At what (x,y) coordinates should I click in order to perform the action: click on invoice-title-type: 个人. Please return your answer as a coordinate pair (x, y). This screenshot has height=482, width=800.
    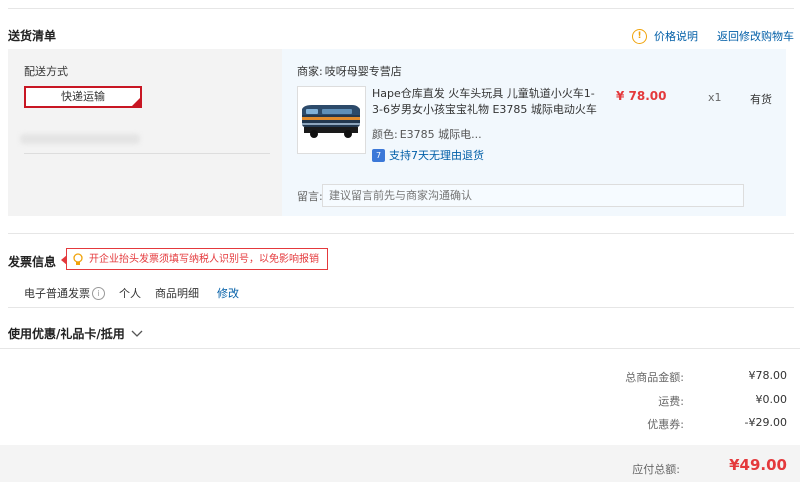
    Looking at the image, I should click on (130, 293).